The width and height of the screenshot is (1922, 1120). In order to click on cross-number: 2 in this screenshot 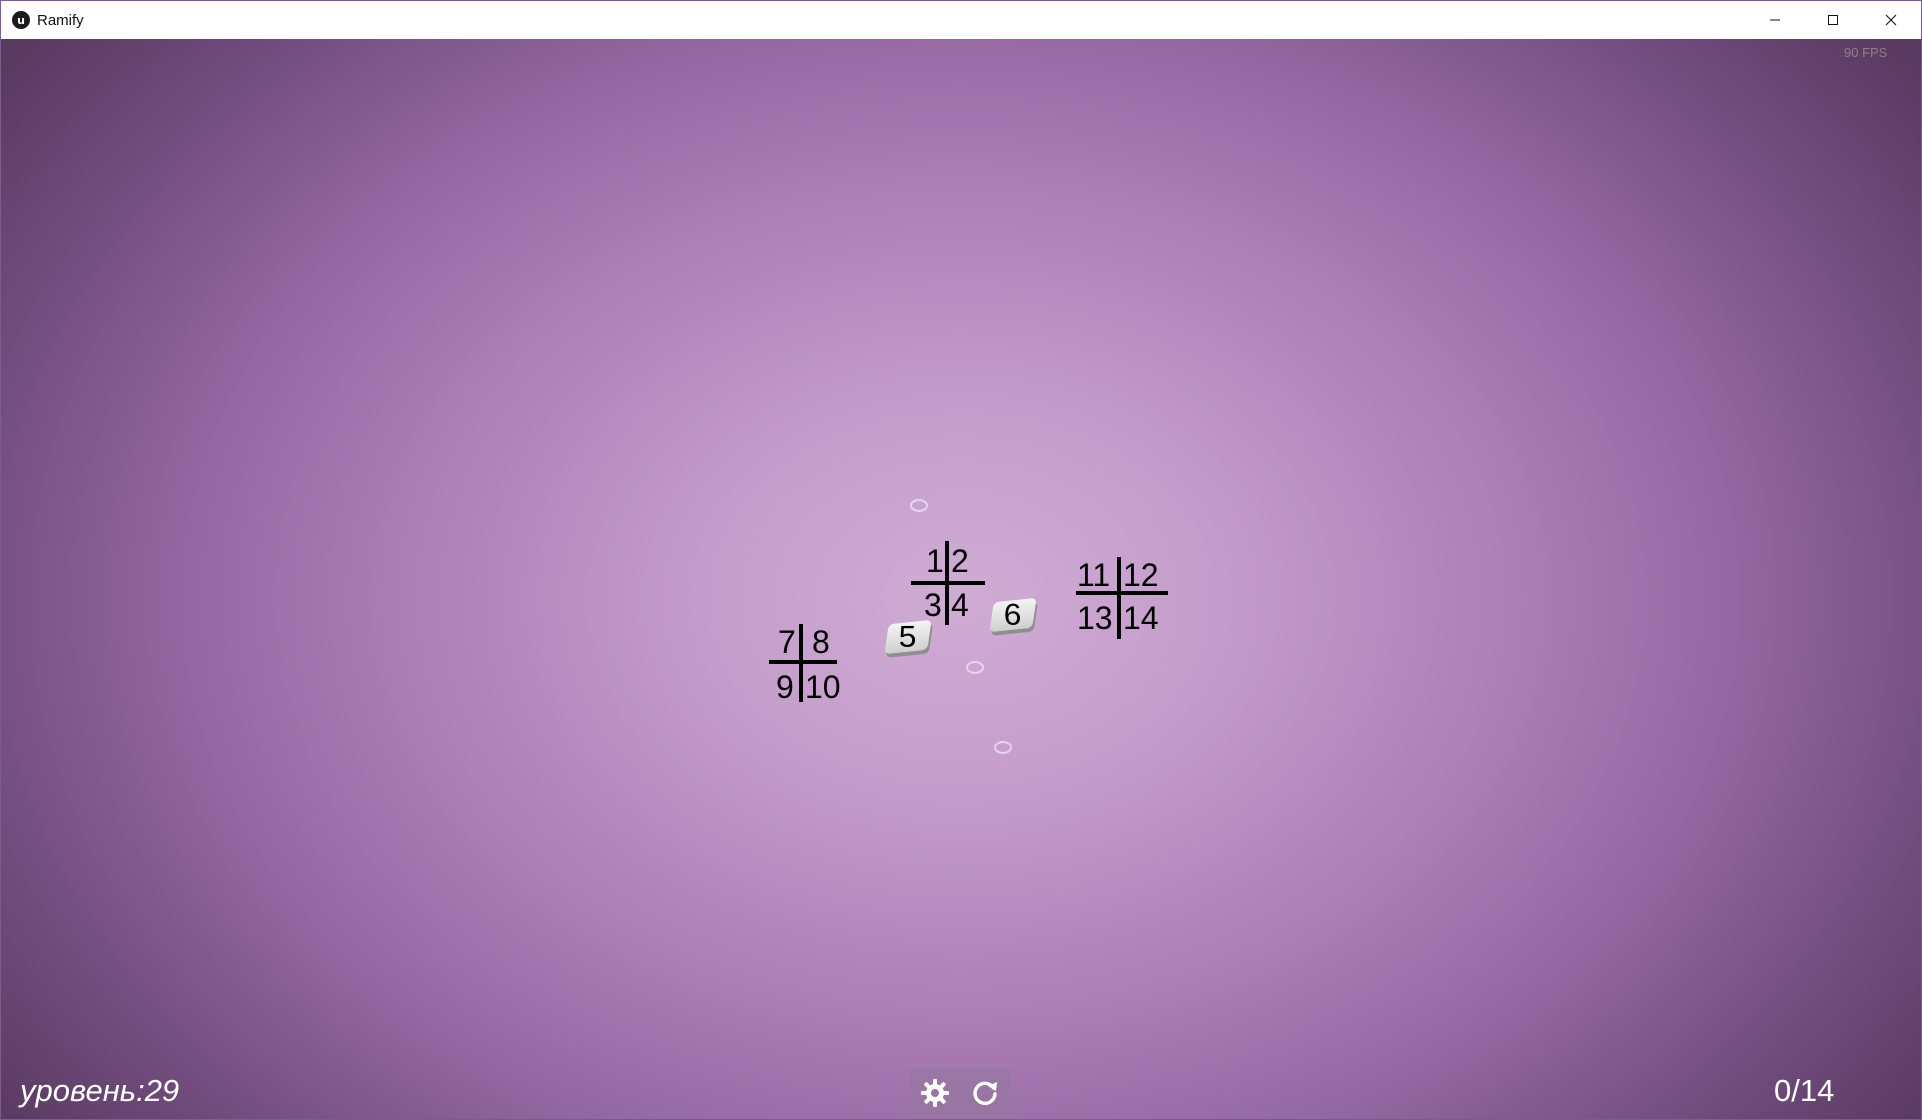, I will do `click(960, 561)`.